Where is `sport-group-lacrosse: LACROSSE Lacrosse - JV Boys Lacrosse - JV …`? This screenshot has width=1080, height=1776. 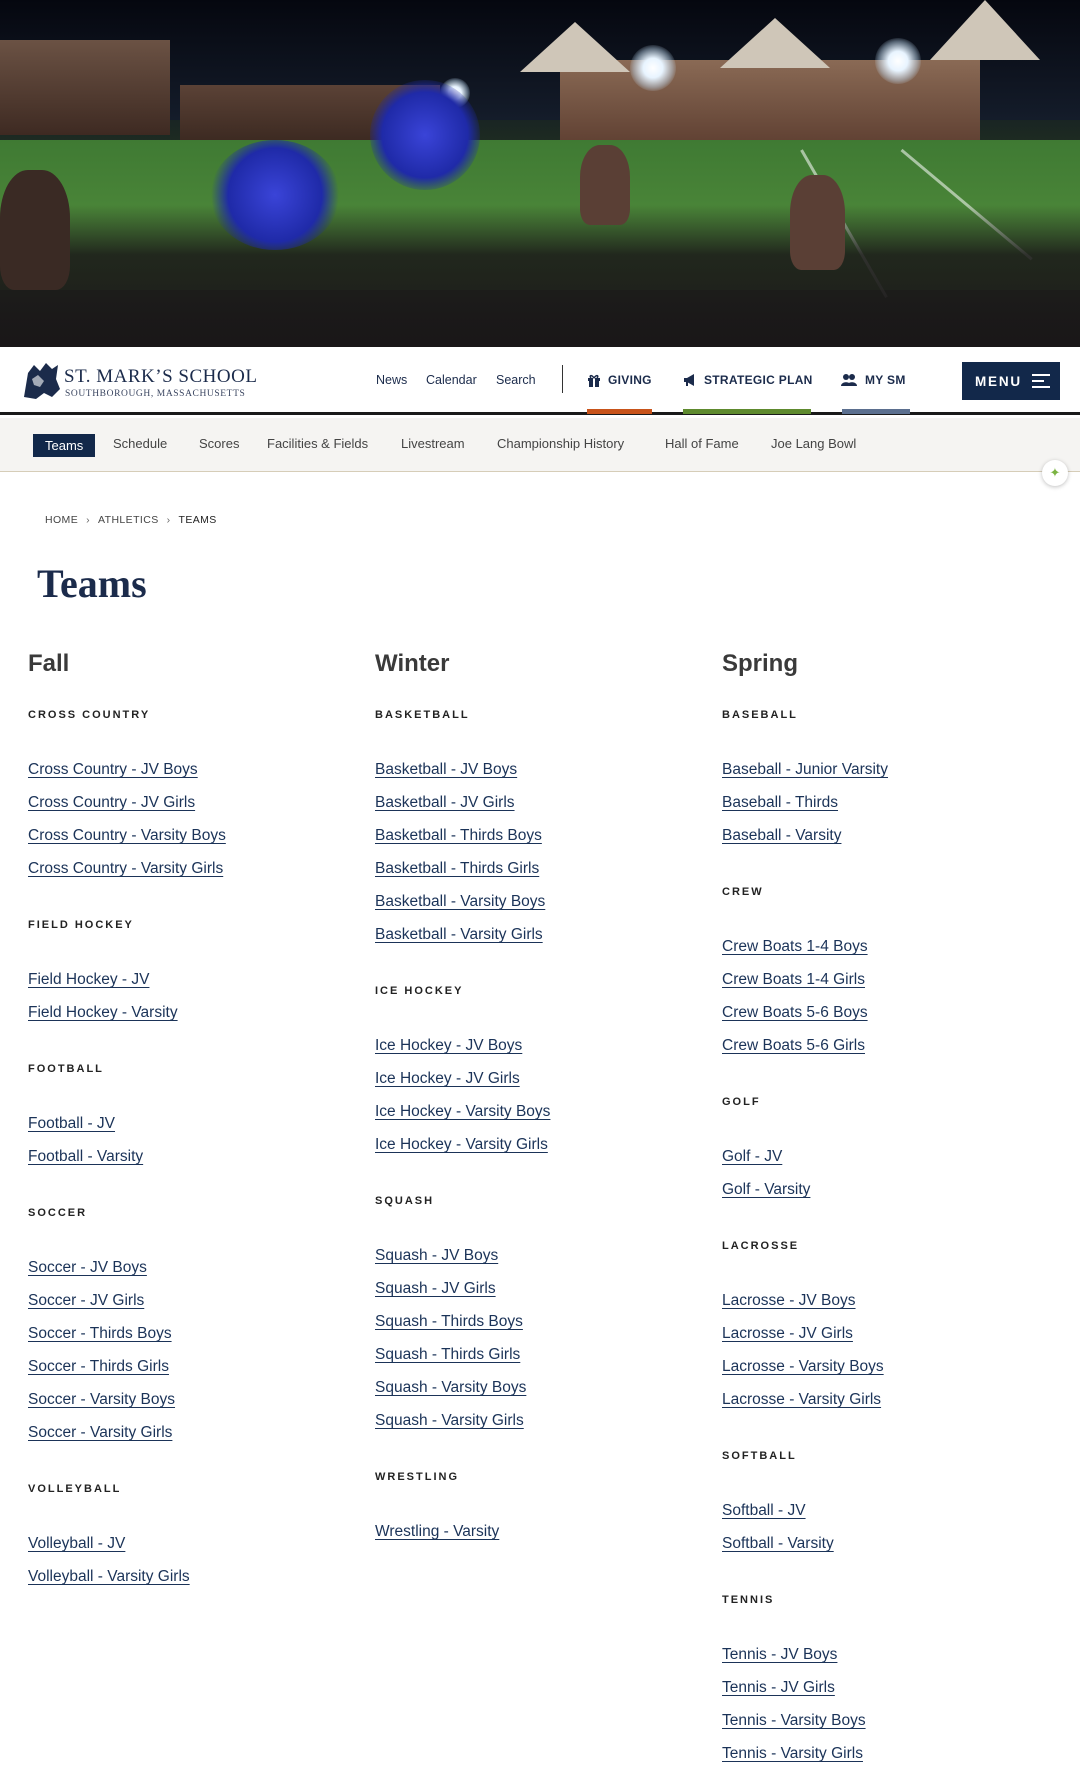
sport-group-lacrosse: LACROSSE Lacrosse - JV Boys Lacrosse - JV … is located at coordinates (887, 1332).